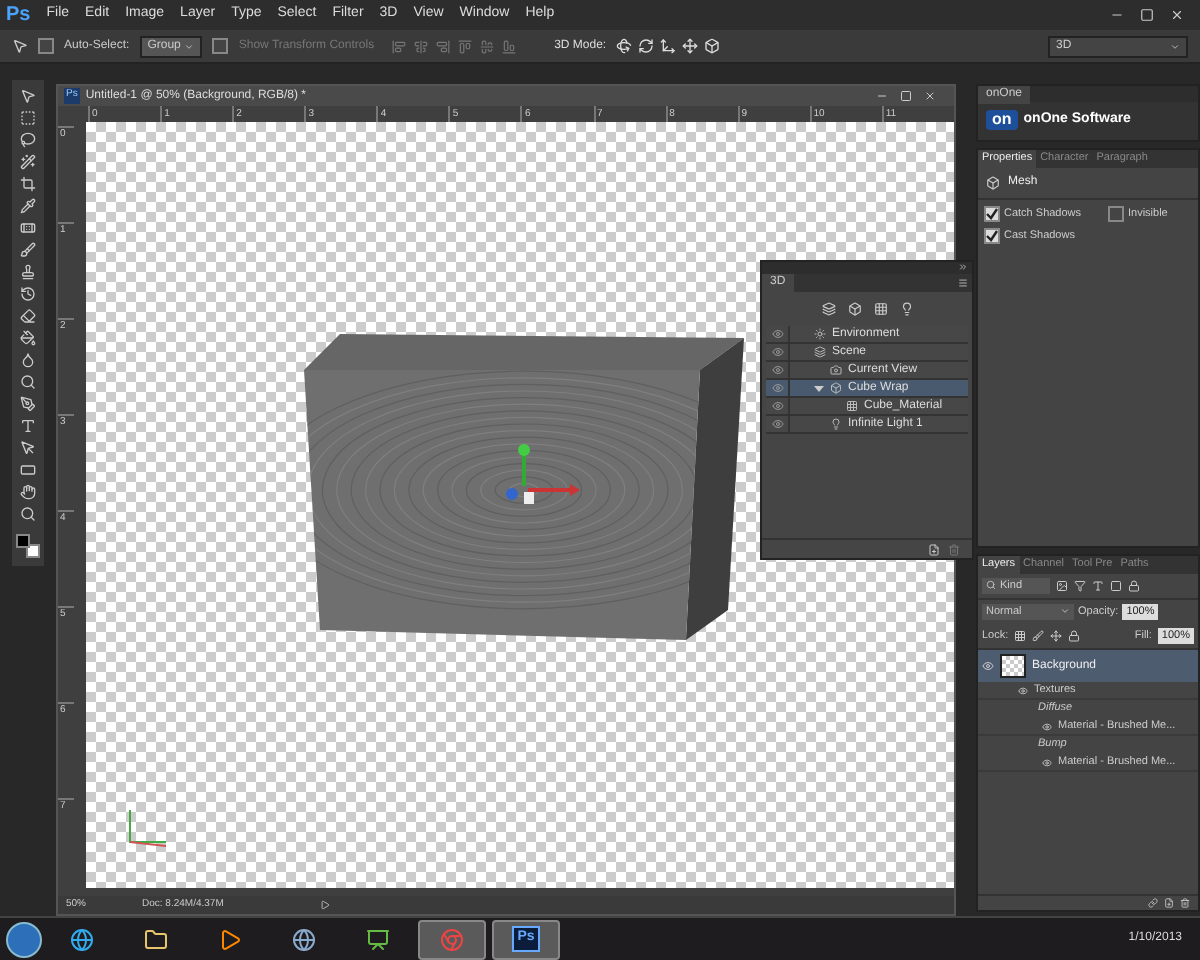  Describe the element at coordinates (28, 118) in the screenshot. I see `dashed-square-icon` at that location.